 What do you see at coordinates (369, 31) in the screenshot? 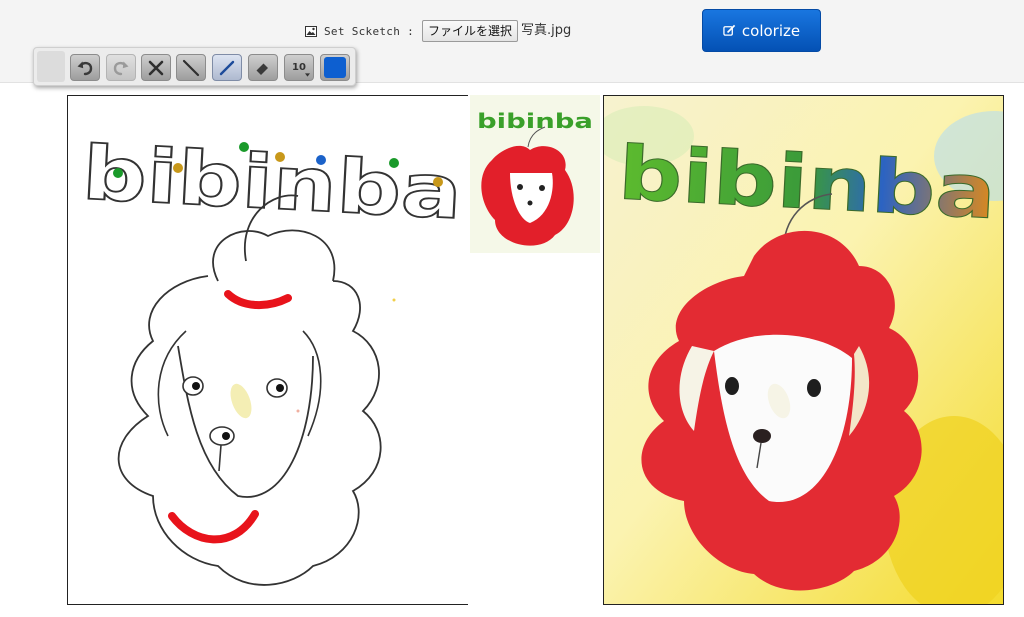
I see `sketch-label: Set Scketch :` at bounding box center [369, 31].